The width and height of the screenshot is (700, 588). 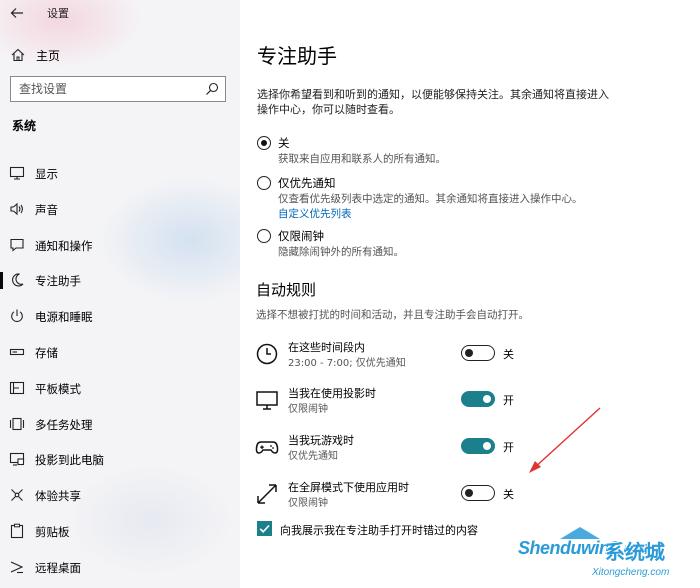 What do you see at coordinates (267, 494) in the screenshot?
I see `fullscreen-icon` at bounding box center [267, 494].